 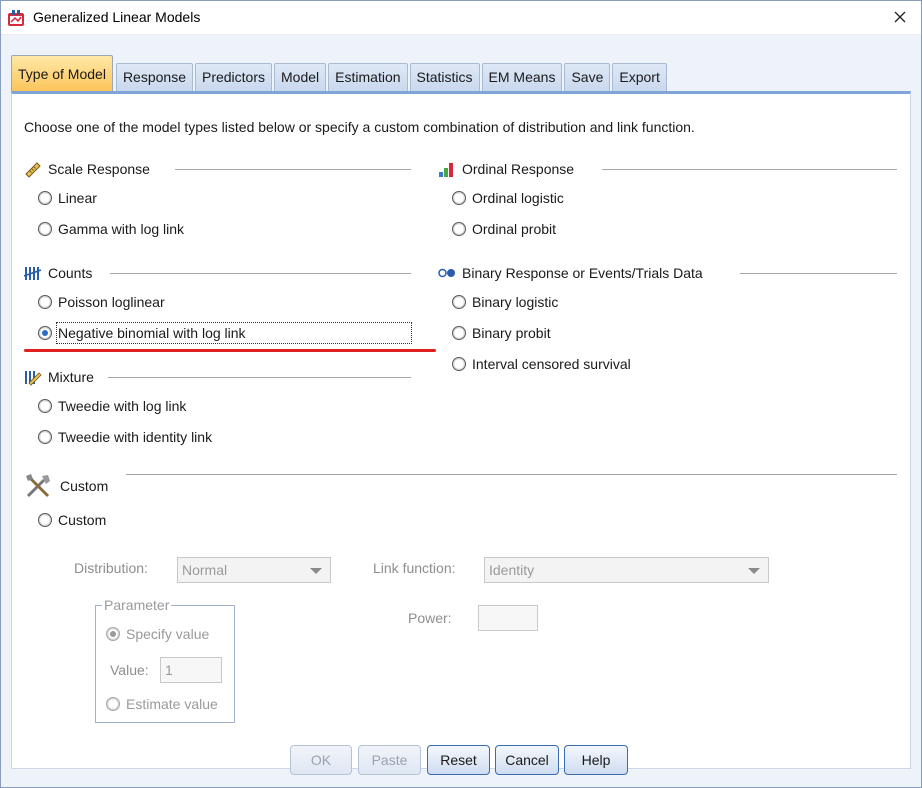 What do you see at coordinates (582, 273) in the screenshot?
I see `binary-response-title: Binary Response or Events/Trials Data` at bounding box center [582, 273].